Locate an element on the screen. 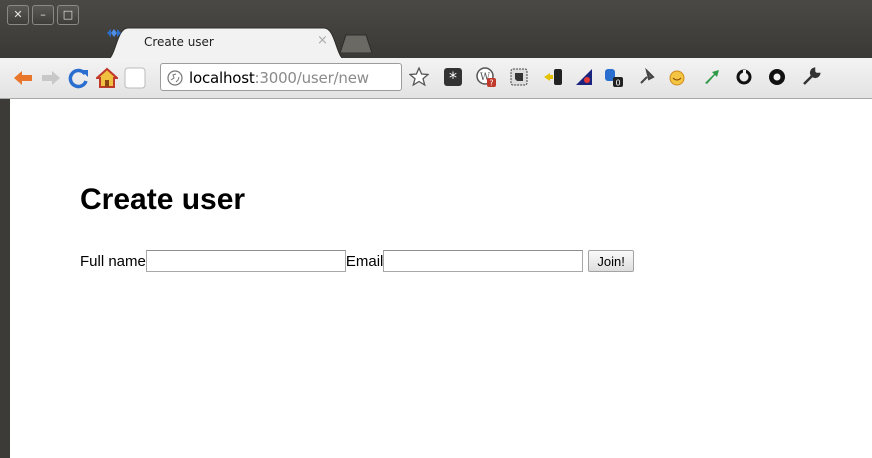 Image resolution: width=872 pixels, height=458 pixels. diamond-arrows-icon is located at coordinates (114, 33).